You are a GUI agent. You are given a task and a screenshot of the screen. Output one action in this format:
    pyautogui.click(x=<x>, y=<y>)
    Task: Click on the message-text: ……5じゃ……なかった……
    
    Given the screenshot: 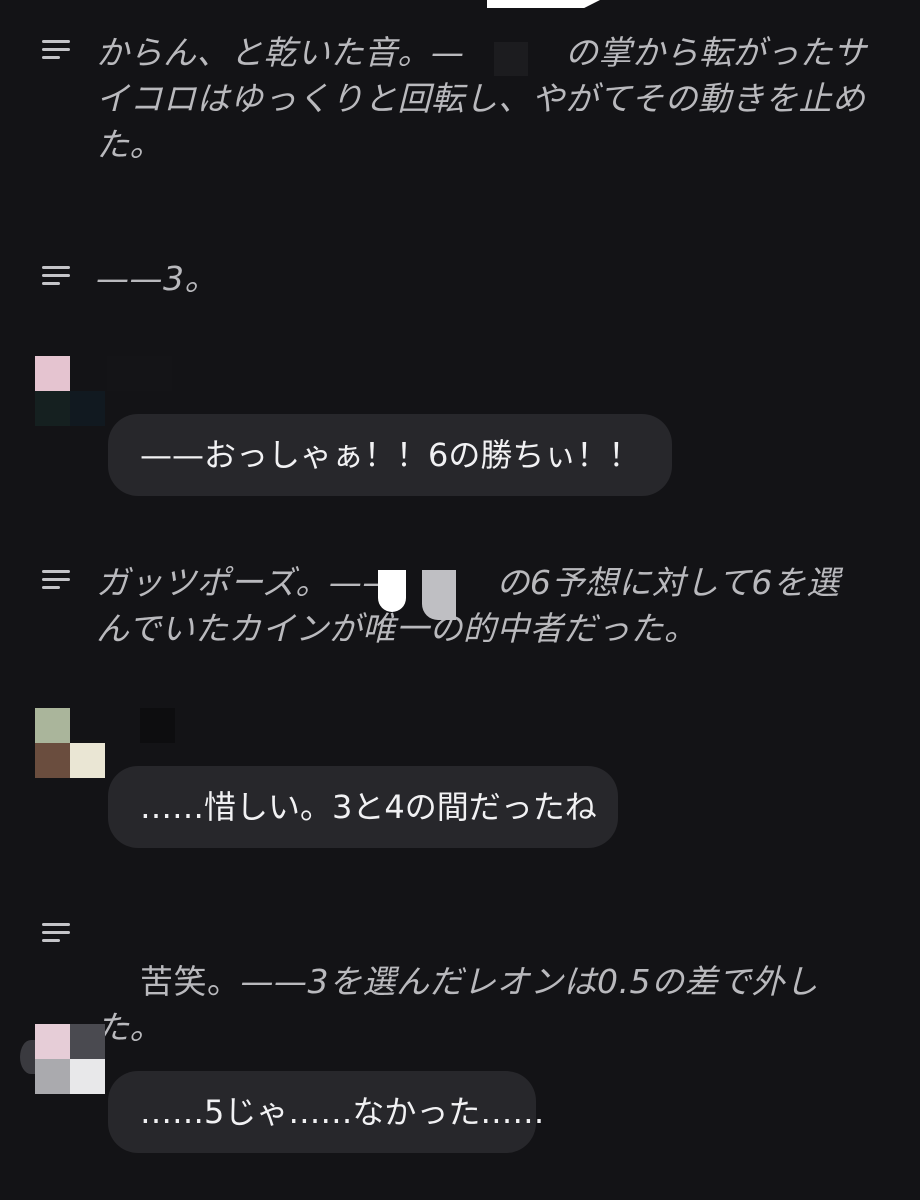 What is the action you would take?
    pyautogui.click(x=342, y=1112)
    